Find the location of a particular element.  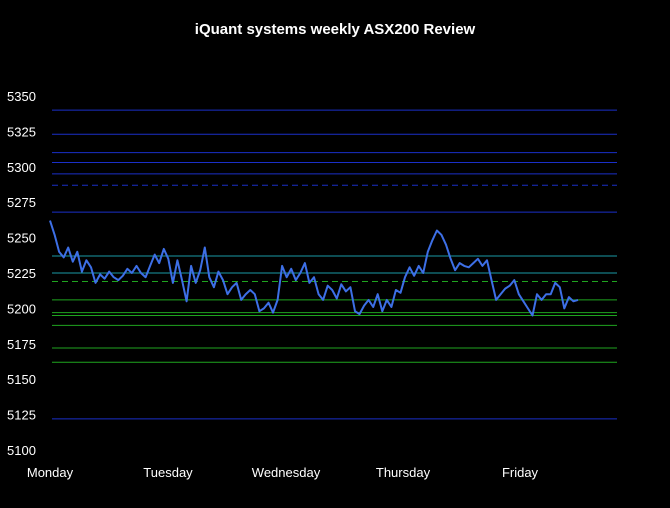

y-tick-label: 5350 is located at coordinates (21, 96).